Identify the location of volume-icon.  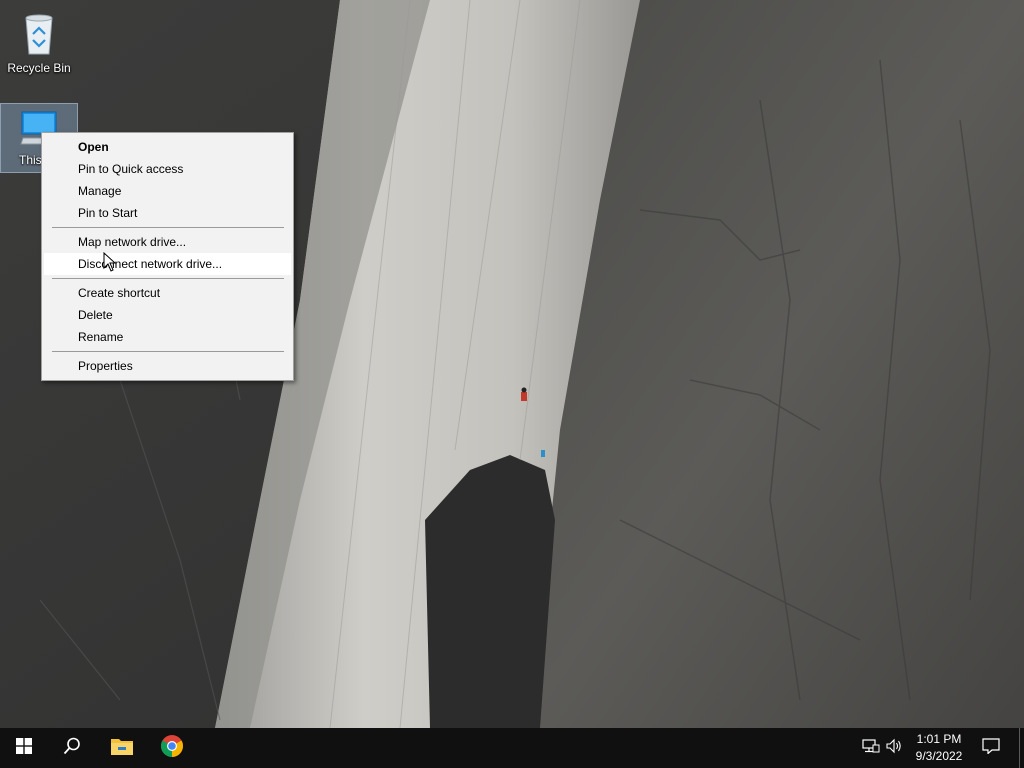
(894, 748).